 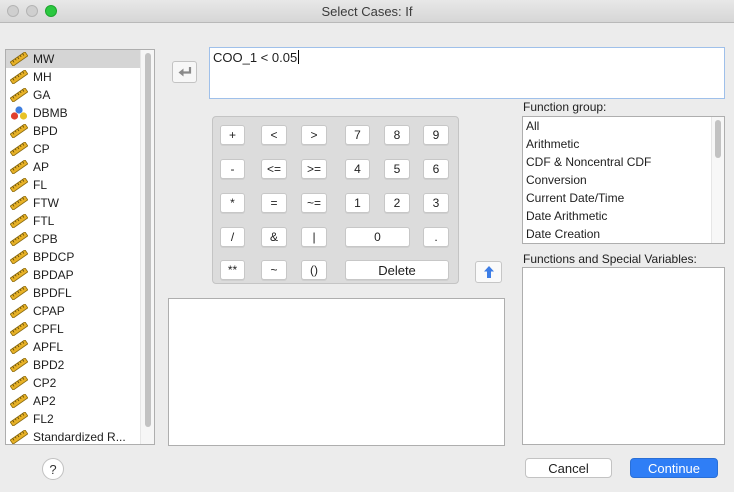 I want to click on variable-item: CP, so click(x=80, y=149).